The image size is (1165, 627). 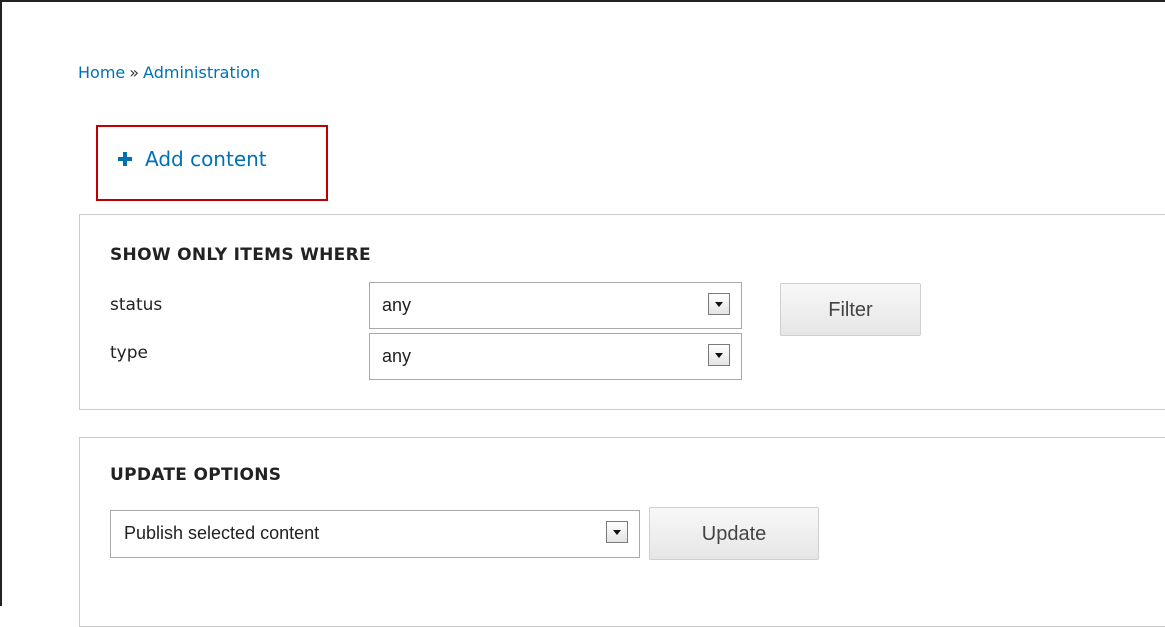 I want to click on type-dropdown-button, so click(x=719, y=355).